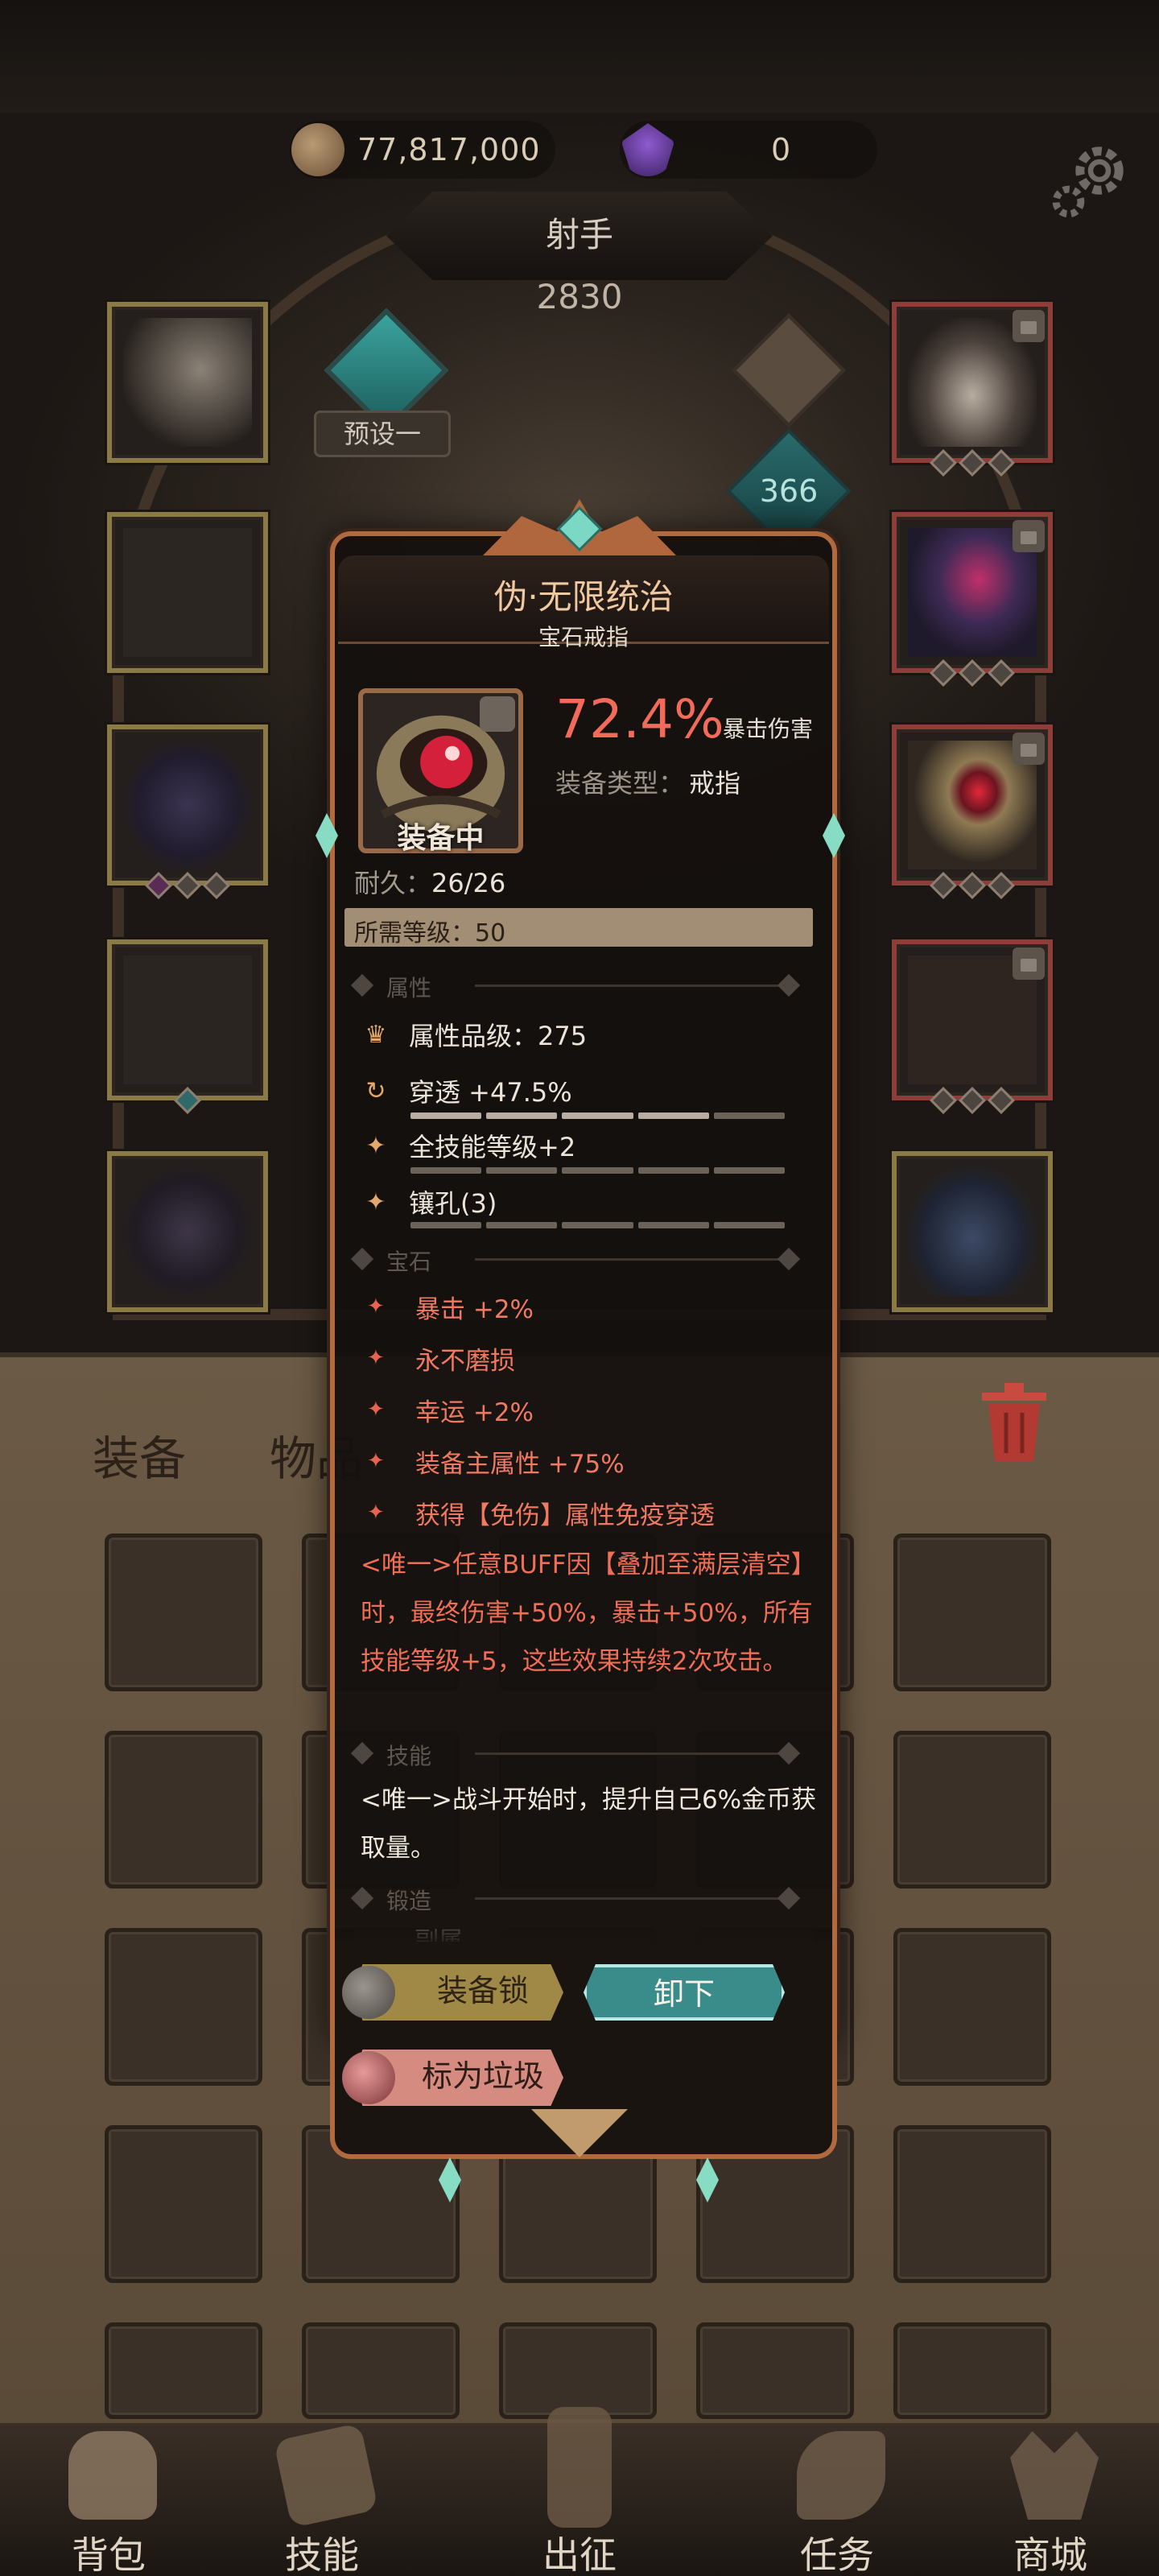 This screenshot has height=2576, width=1159. What do you see at coordinates (639, 719) in the screenshot?
I see `main-stat-value: 72.4%` at bounding box center [639, 719].